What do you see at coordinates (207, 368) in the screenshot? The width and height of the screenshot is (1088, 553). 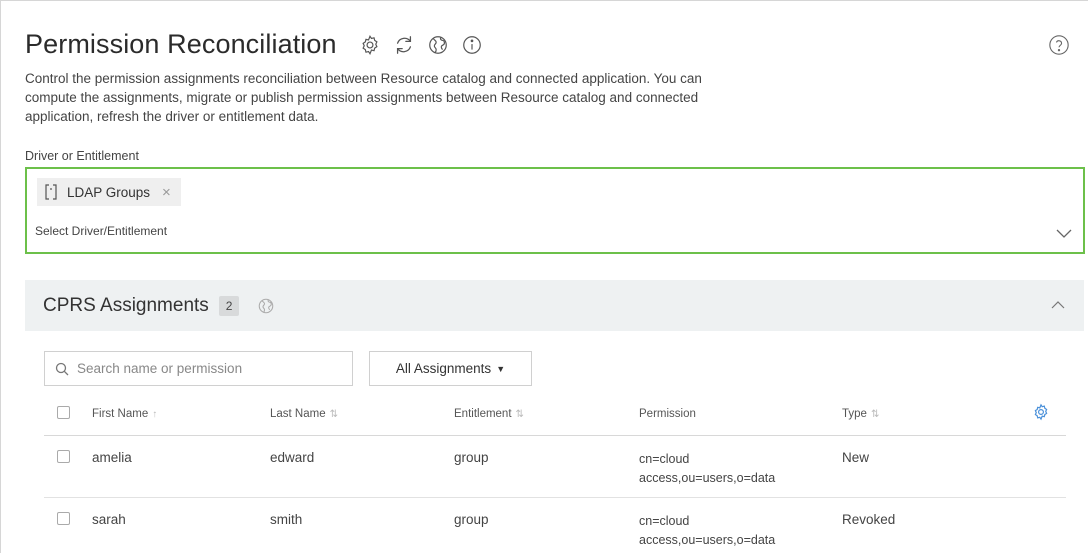 I see `search-input` at bounding box center [207, 368].